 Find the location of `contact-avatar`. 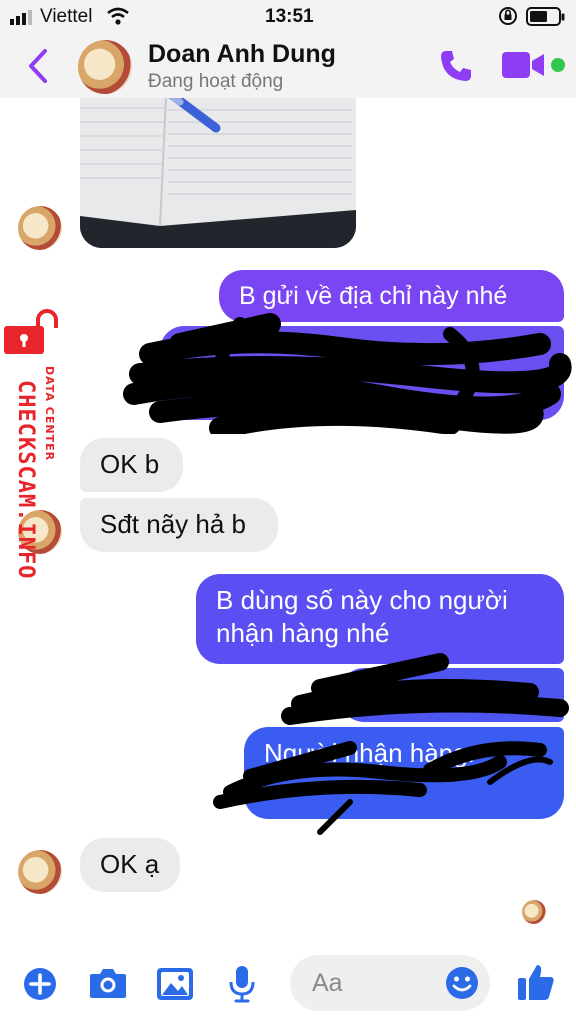

contact-avatar is located at coordinates (105, 67).